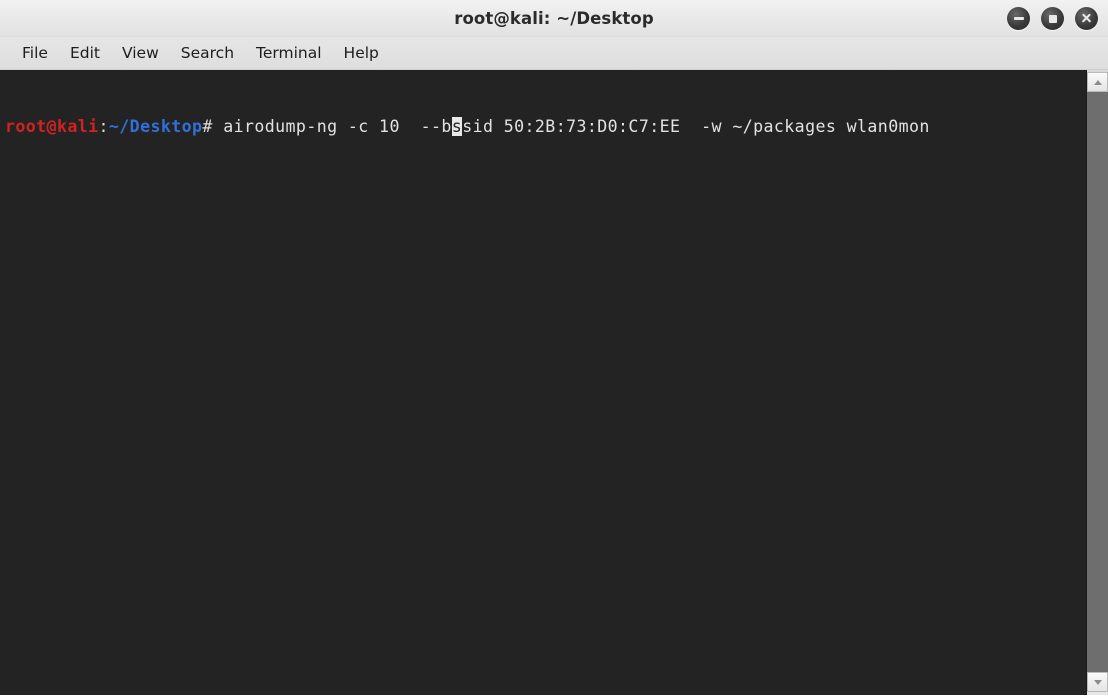  I want to click on prompt-path: ~/Desktop, so click(155, 126).